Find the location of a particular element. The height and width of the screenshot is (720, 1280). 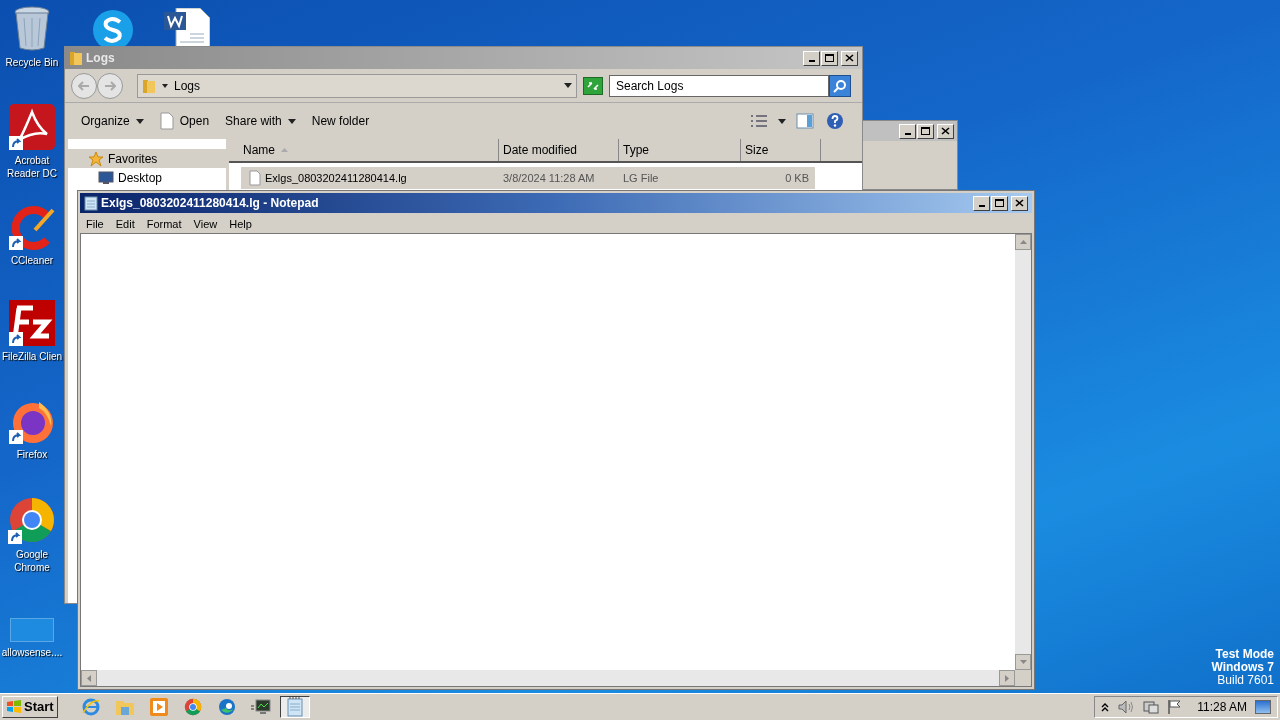

table-cell-text: LG File is located at coordinates (641, 178).